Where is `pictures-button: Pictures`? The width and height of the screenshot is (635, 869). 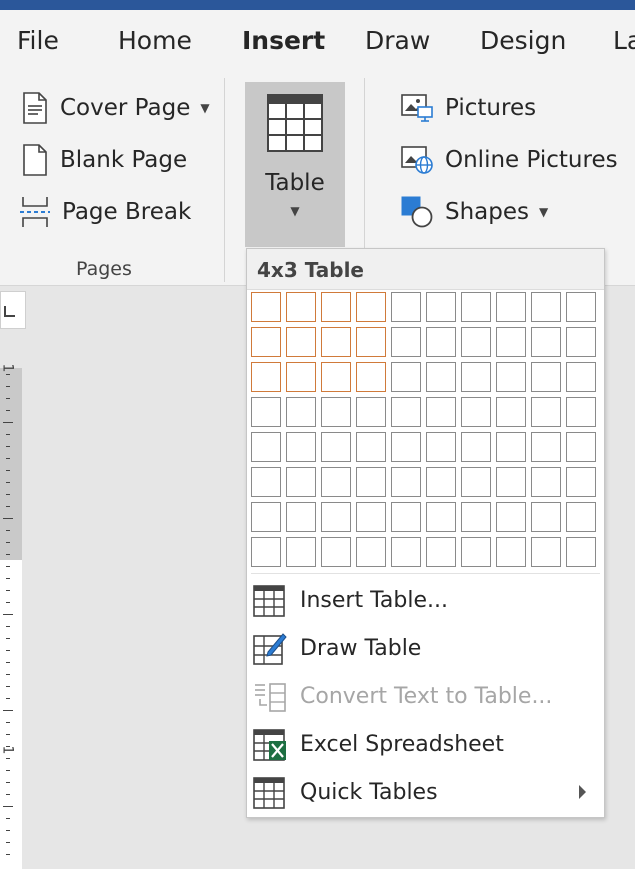
pictures-button: Pictures is located at coordinates (468, 108).